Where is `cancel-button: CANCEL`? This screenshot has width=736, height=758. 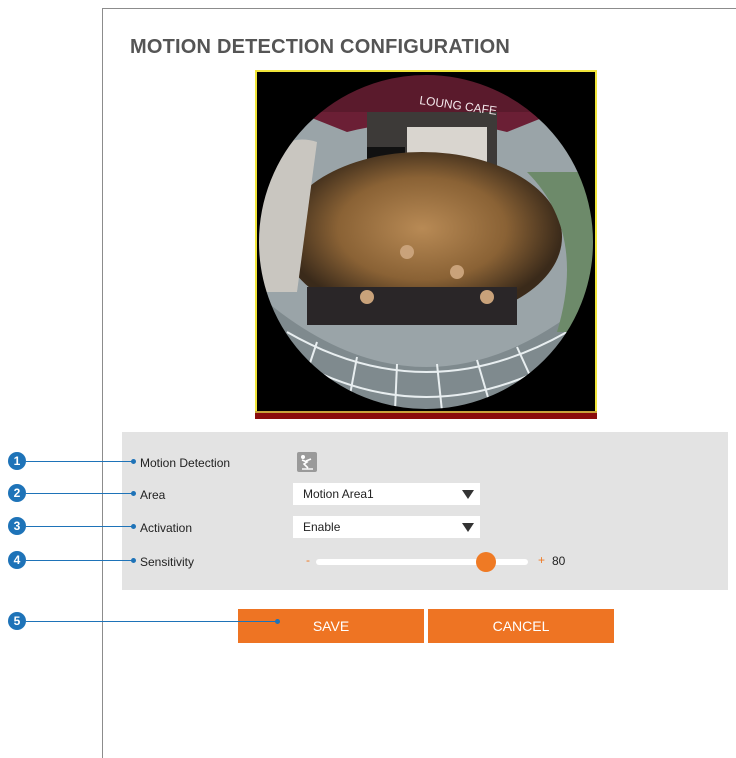
cancel-button: CANCEL is located at coordinates (521, 626).